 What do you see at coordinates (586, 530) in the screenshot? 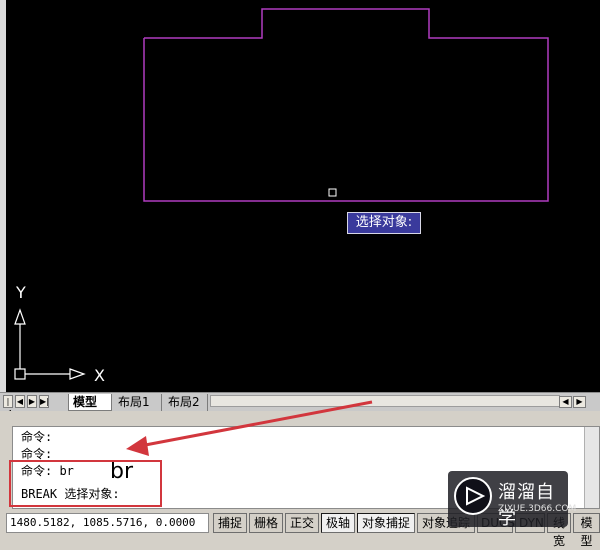
I see `model-button: 模型` at bounding box center [586, 530].